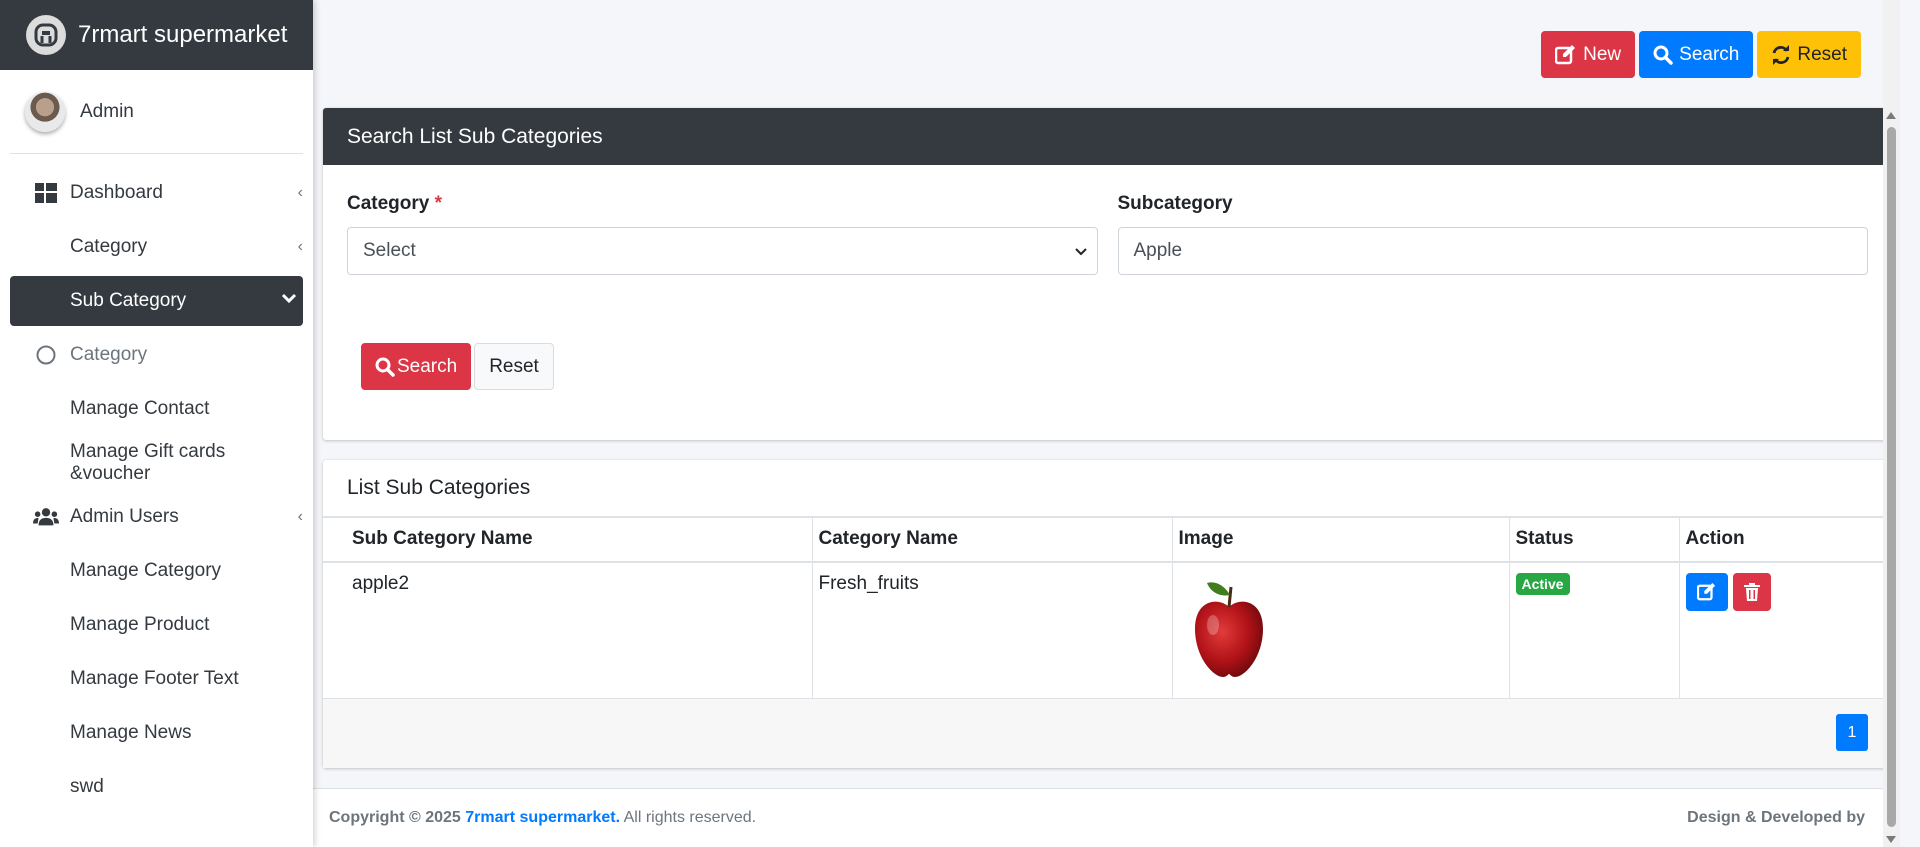 The image size is (1920, 847). I want to click on form-search-button: Search, so click(416, 366).